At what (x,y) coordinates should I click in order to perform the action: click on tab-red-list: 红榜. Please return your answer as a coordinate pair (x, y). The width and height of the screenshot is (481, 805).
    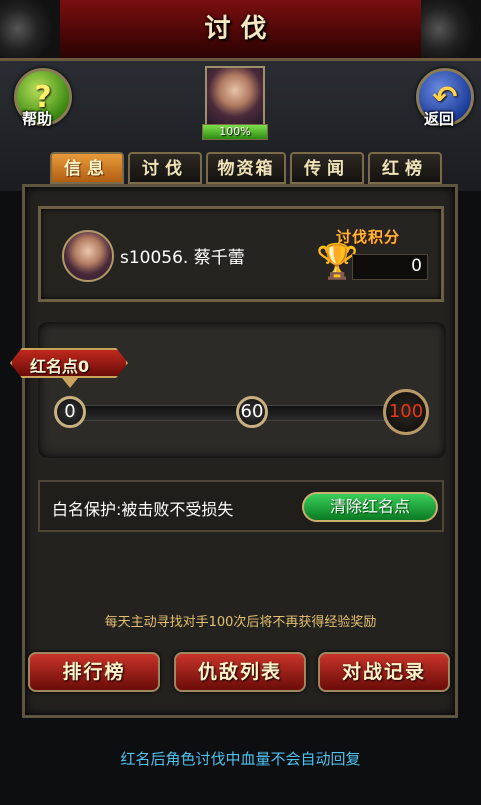
    Looking at the image, I should click on (405, 168).